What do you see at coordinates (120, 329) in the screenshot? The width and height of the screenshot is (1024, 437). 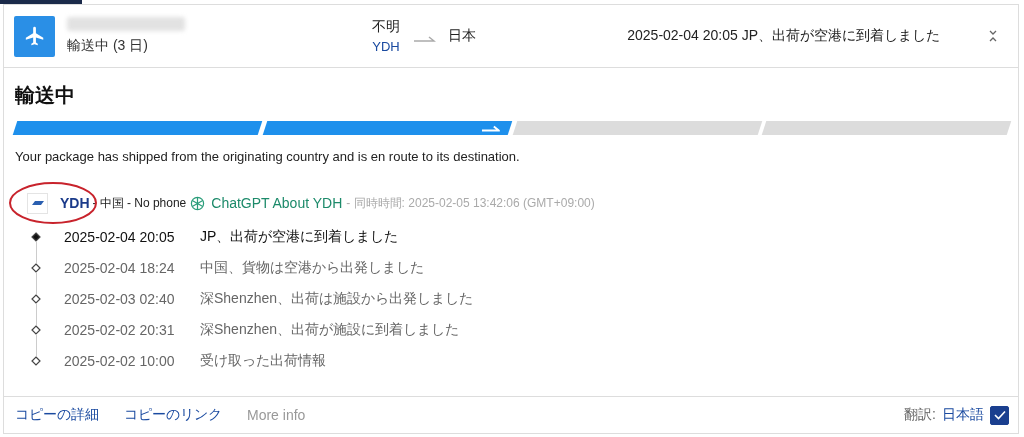 I see `event-time: 2025-02-02 20:31` at bounding box center [120, 329].